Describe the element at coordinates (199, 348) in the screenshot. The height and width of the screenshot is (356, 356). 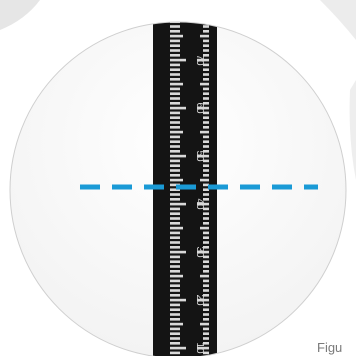
I see `scale-label: 10` at that location.